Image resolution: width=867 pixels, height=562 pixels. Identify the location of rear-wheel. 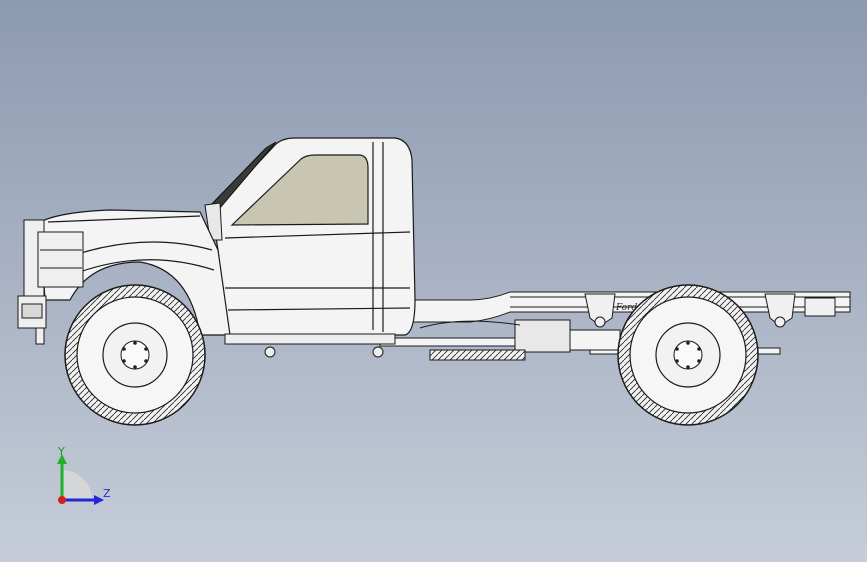
(688, 355).